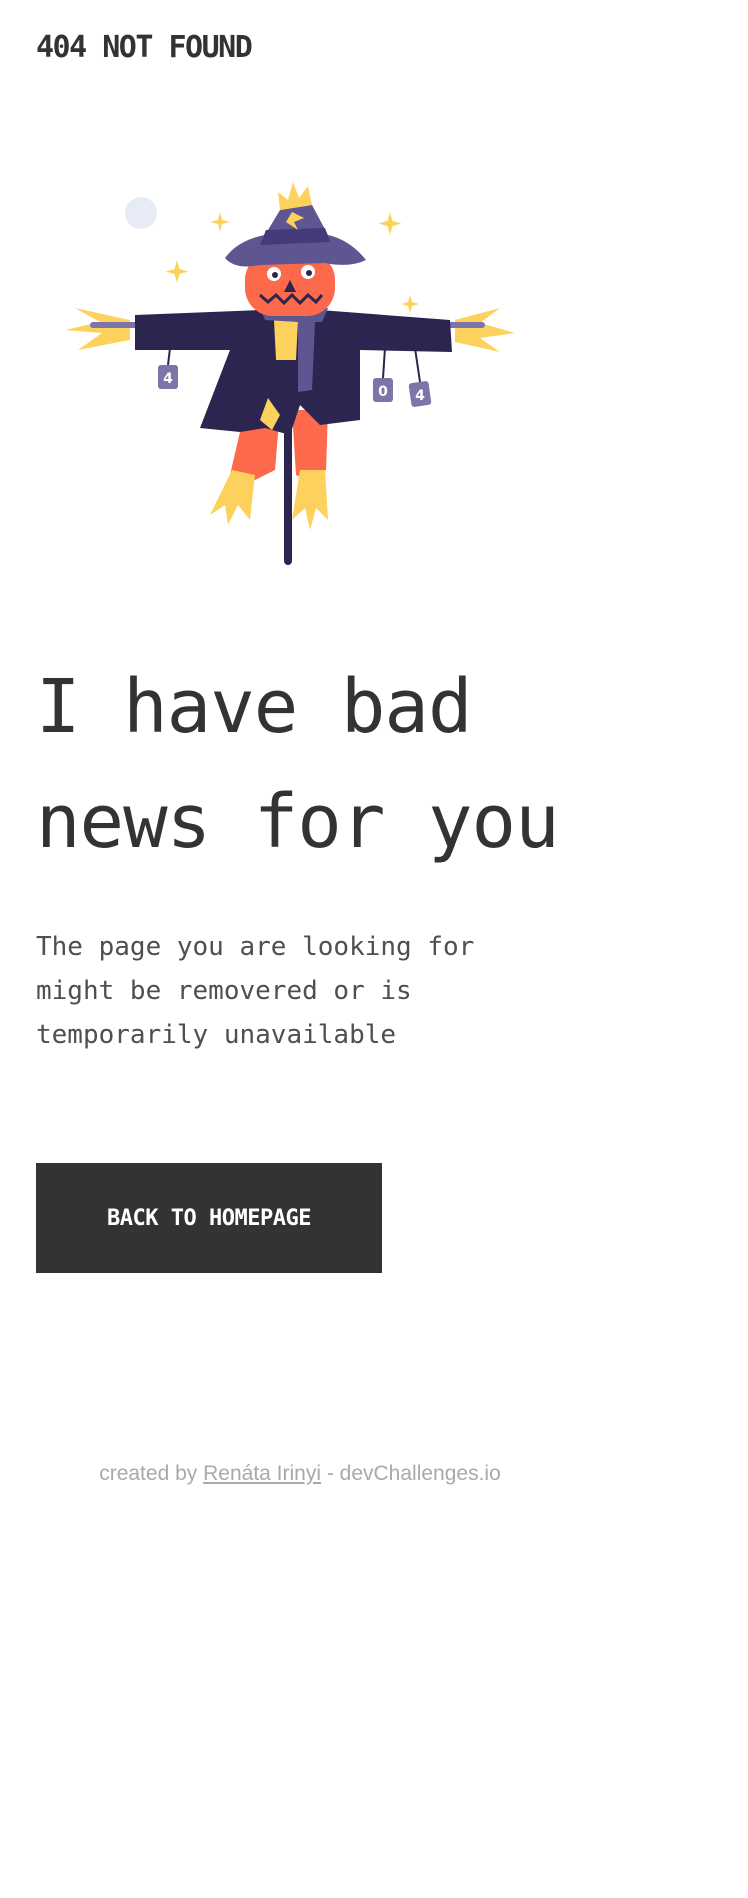 The height and width of the screenshot is (1898, 748). I want to click on hat-band, so click(295, 236).